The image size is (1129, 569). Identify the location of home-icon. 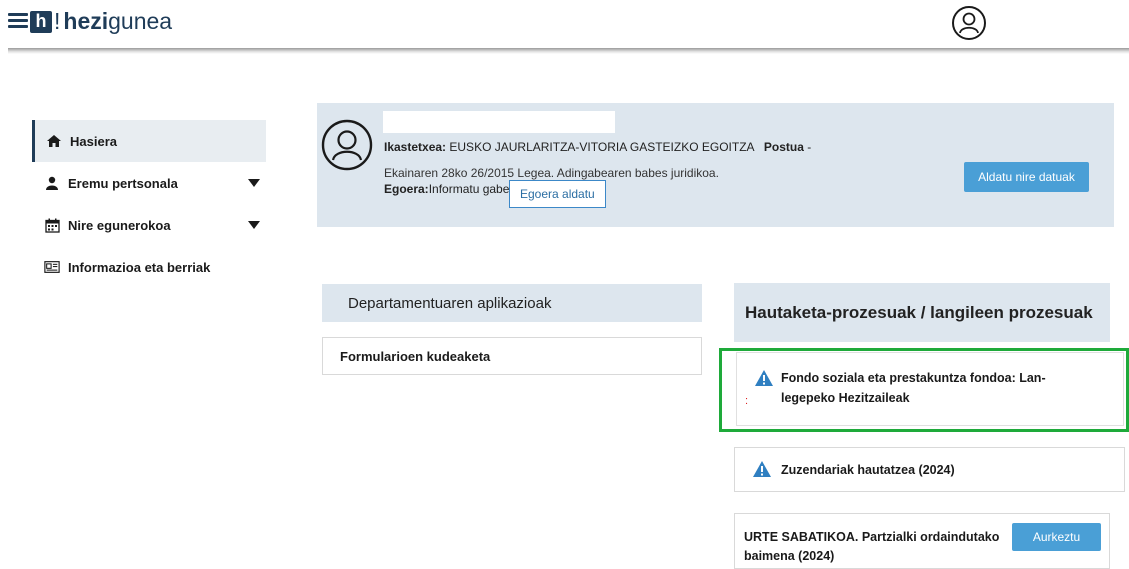
(54, 141).